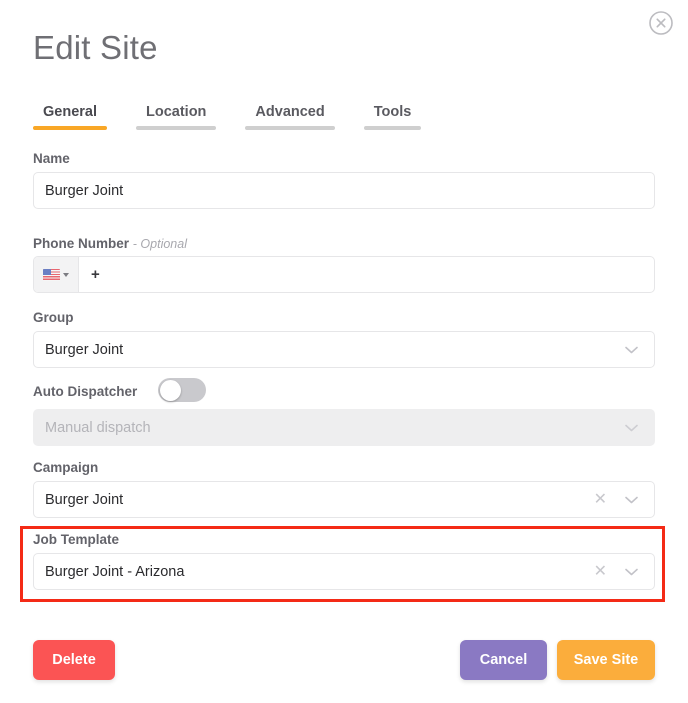 The image size is (688, 703). What do you see at coordinates (85, 391) in the screenshot?
I see `auto-dispatcher-label: Auto Dispatcher` at bounding box center [85, 391].